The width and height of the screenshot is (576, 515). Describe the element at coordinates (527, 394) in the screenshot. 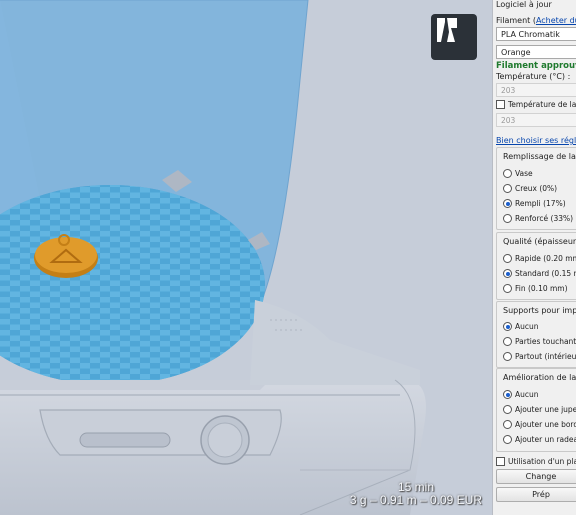

I see `adhesion-option-label: Aucun` at that location.